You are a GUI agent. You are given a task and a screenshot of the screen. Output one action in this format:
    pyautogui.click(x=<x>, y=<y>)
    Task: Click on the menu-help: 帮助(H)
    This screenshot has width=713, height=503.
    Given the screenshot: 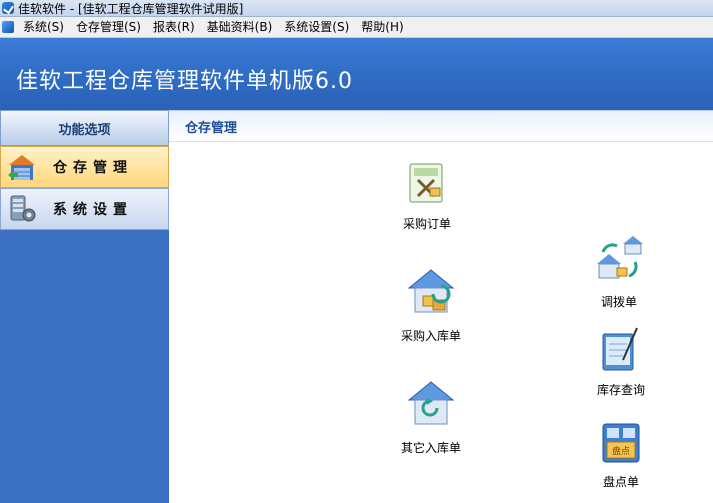 What is the action you would take?
    pyautogui.click(x=382, y=27)
    